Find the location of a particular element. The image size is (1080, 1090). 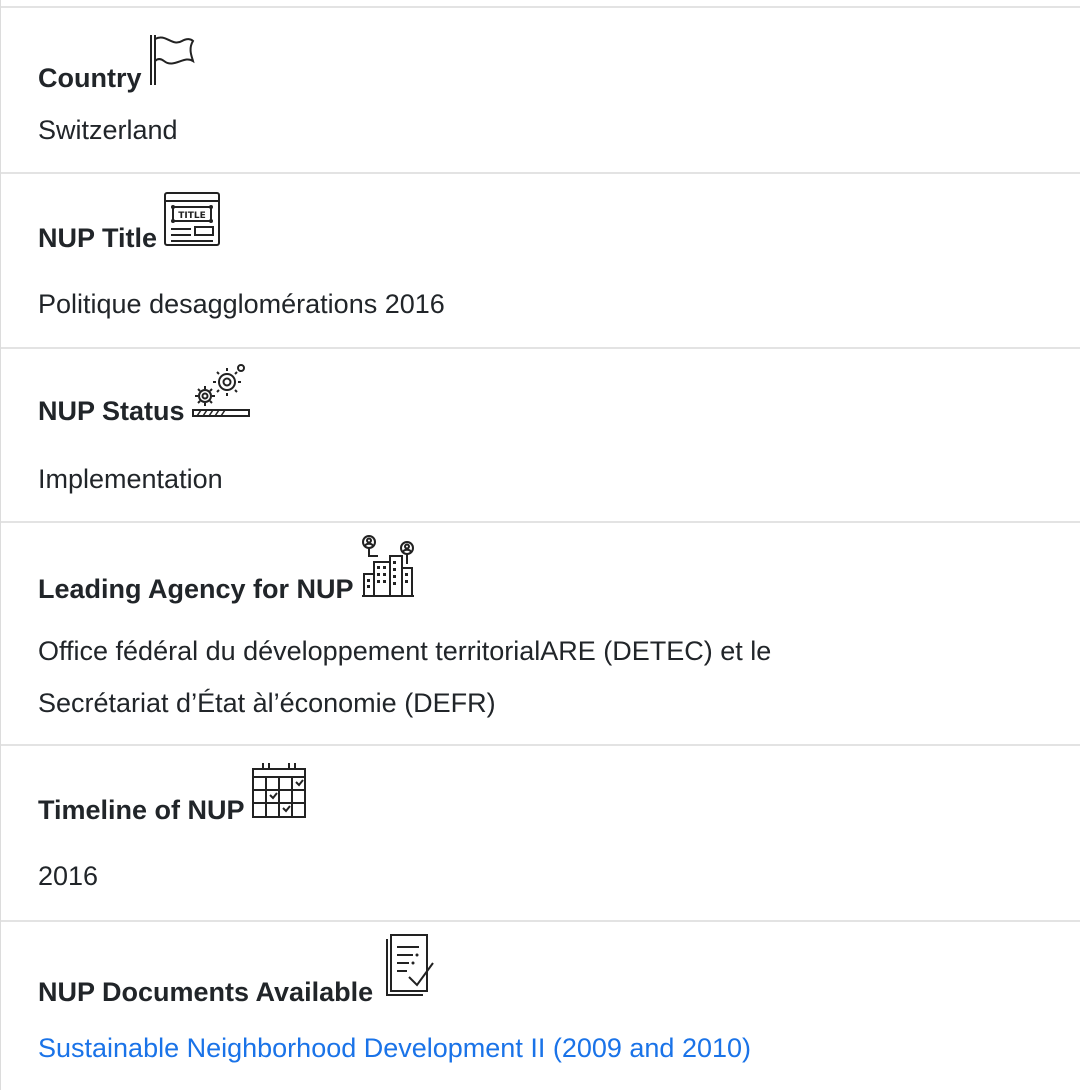

svg-text: TITLE is located at coordinates (192, 216).